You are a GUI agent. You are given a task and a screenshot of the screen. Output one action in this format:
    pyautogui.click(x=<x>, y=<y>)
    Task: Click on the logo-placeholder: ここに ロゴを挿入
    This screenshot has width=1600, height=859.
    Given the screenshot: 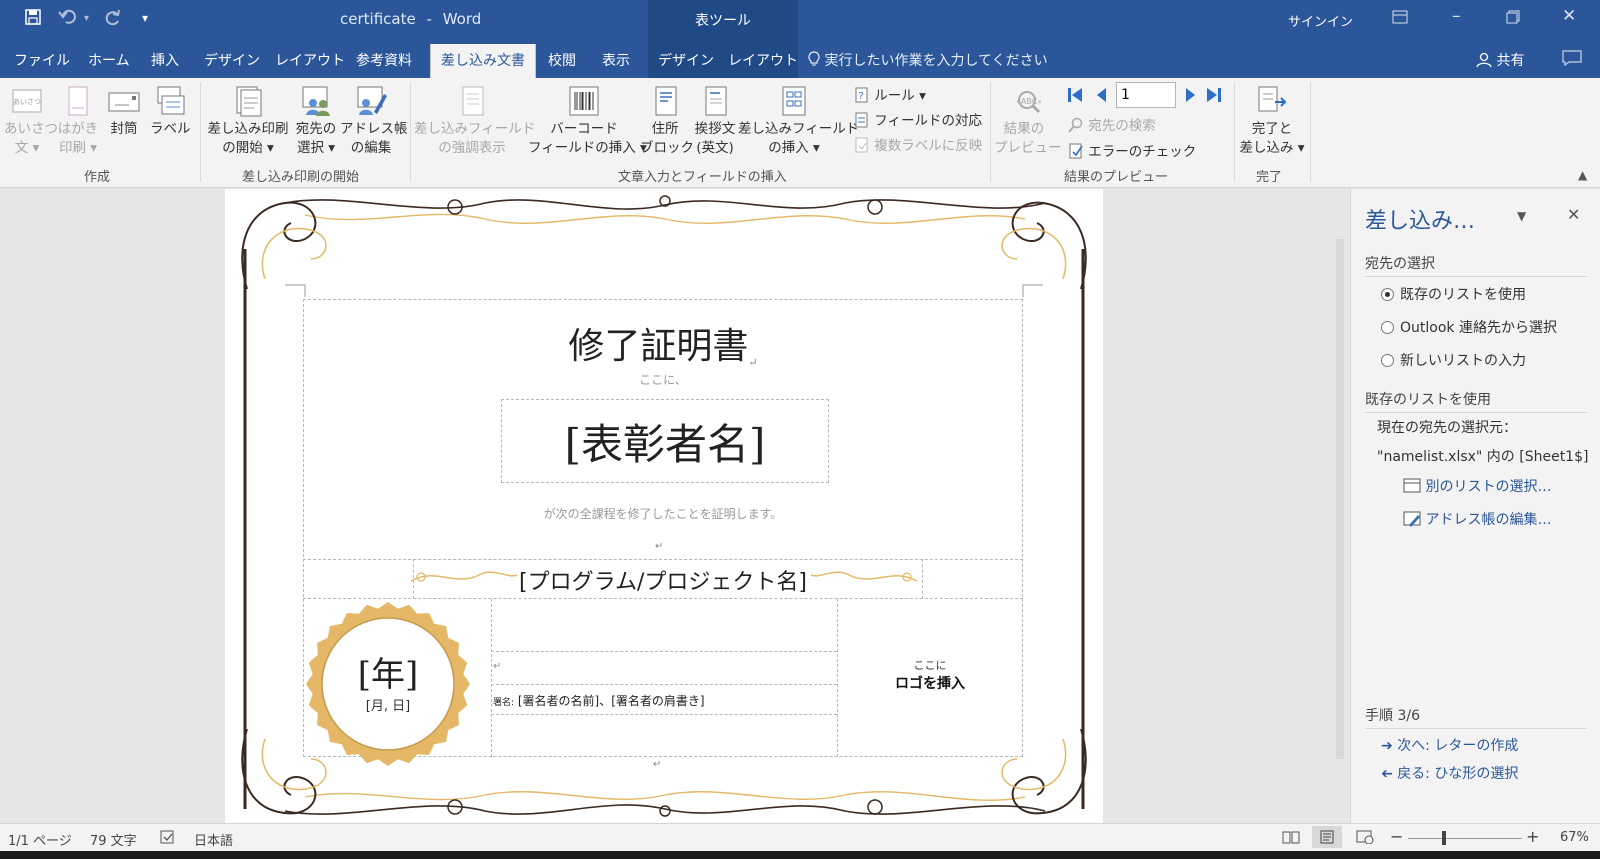 What is the action you would take?
    pyautogui.click(x=930, y=675)
    